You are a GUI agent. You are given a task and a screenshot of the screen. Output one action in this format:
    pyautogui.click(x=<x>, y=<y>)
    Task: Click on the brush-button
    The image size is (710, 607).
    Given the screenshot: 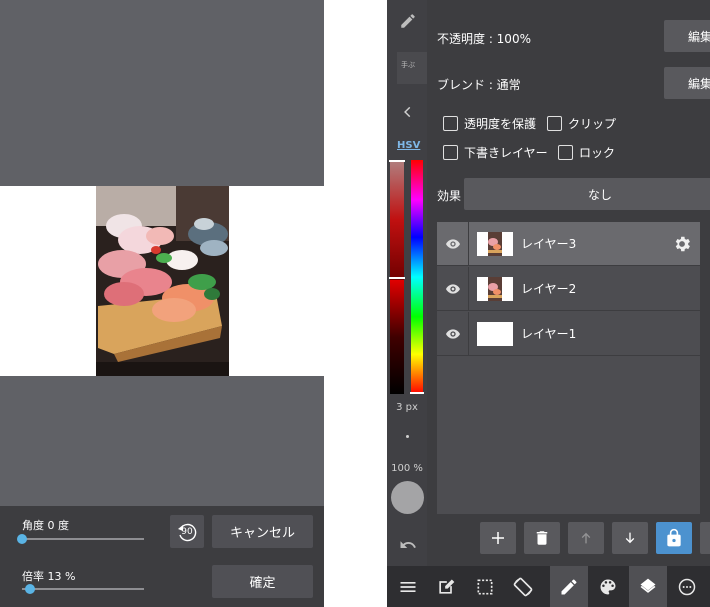 What is the action you would take?
    pyautogui.click(x=569, y=586)
    